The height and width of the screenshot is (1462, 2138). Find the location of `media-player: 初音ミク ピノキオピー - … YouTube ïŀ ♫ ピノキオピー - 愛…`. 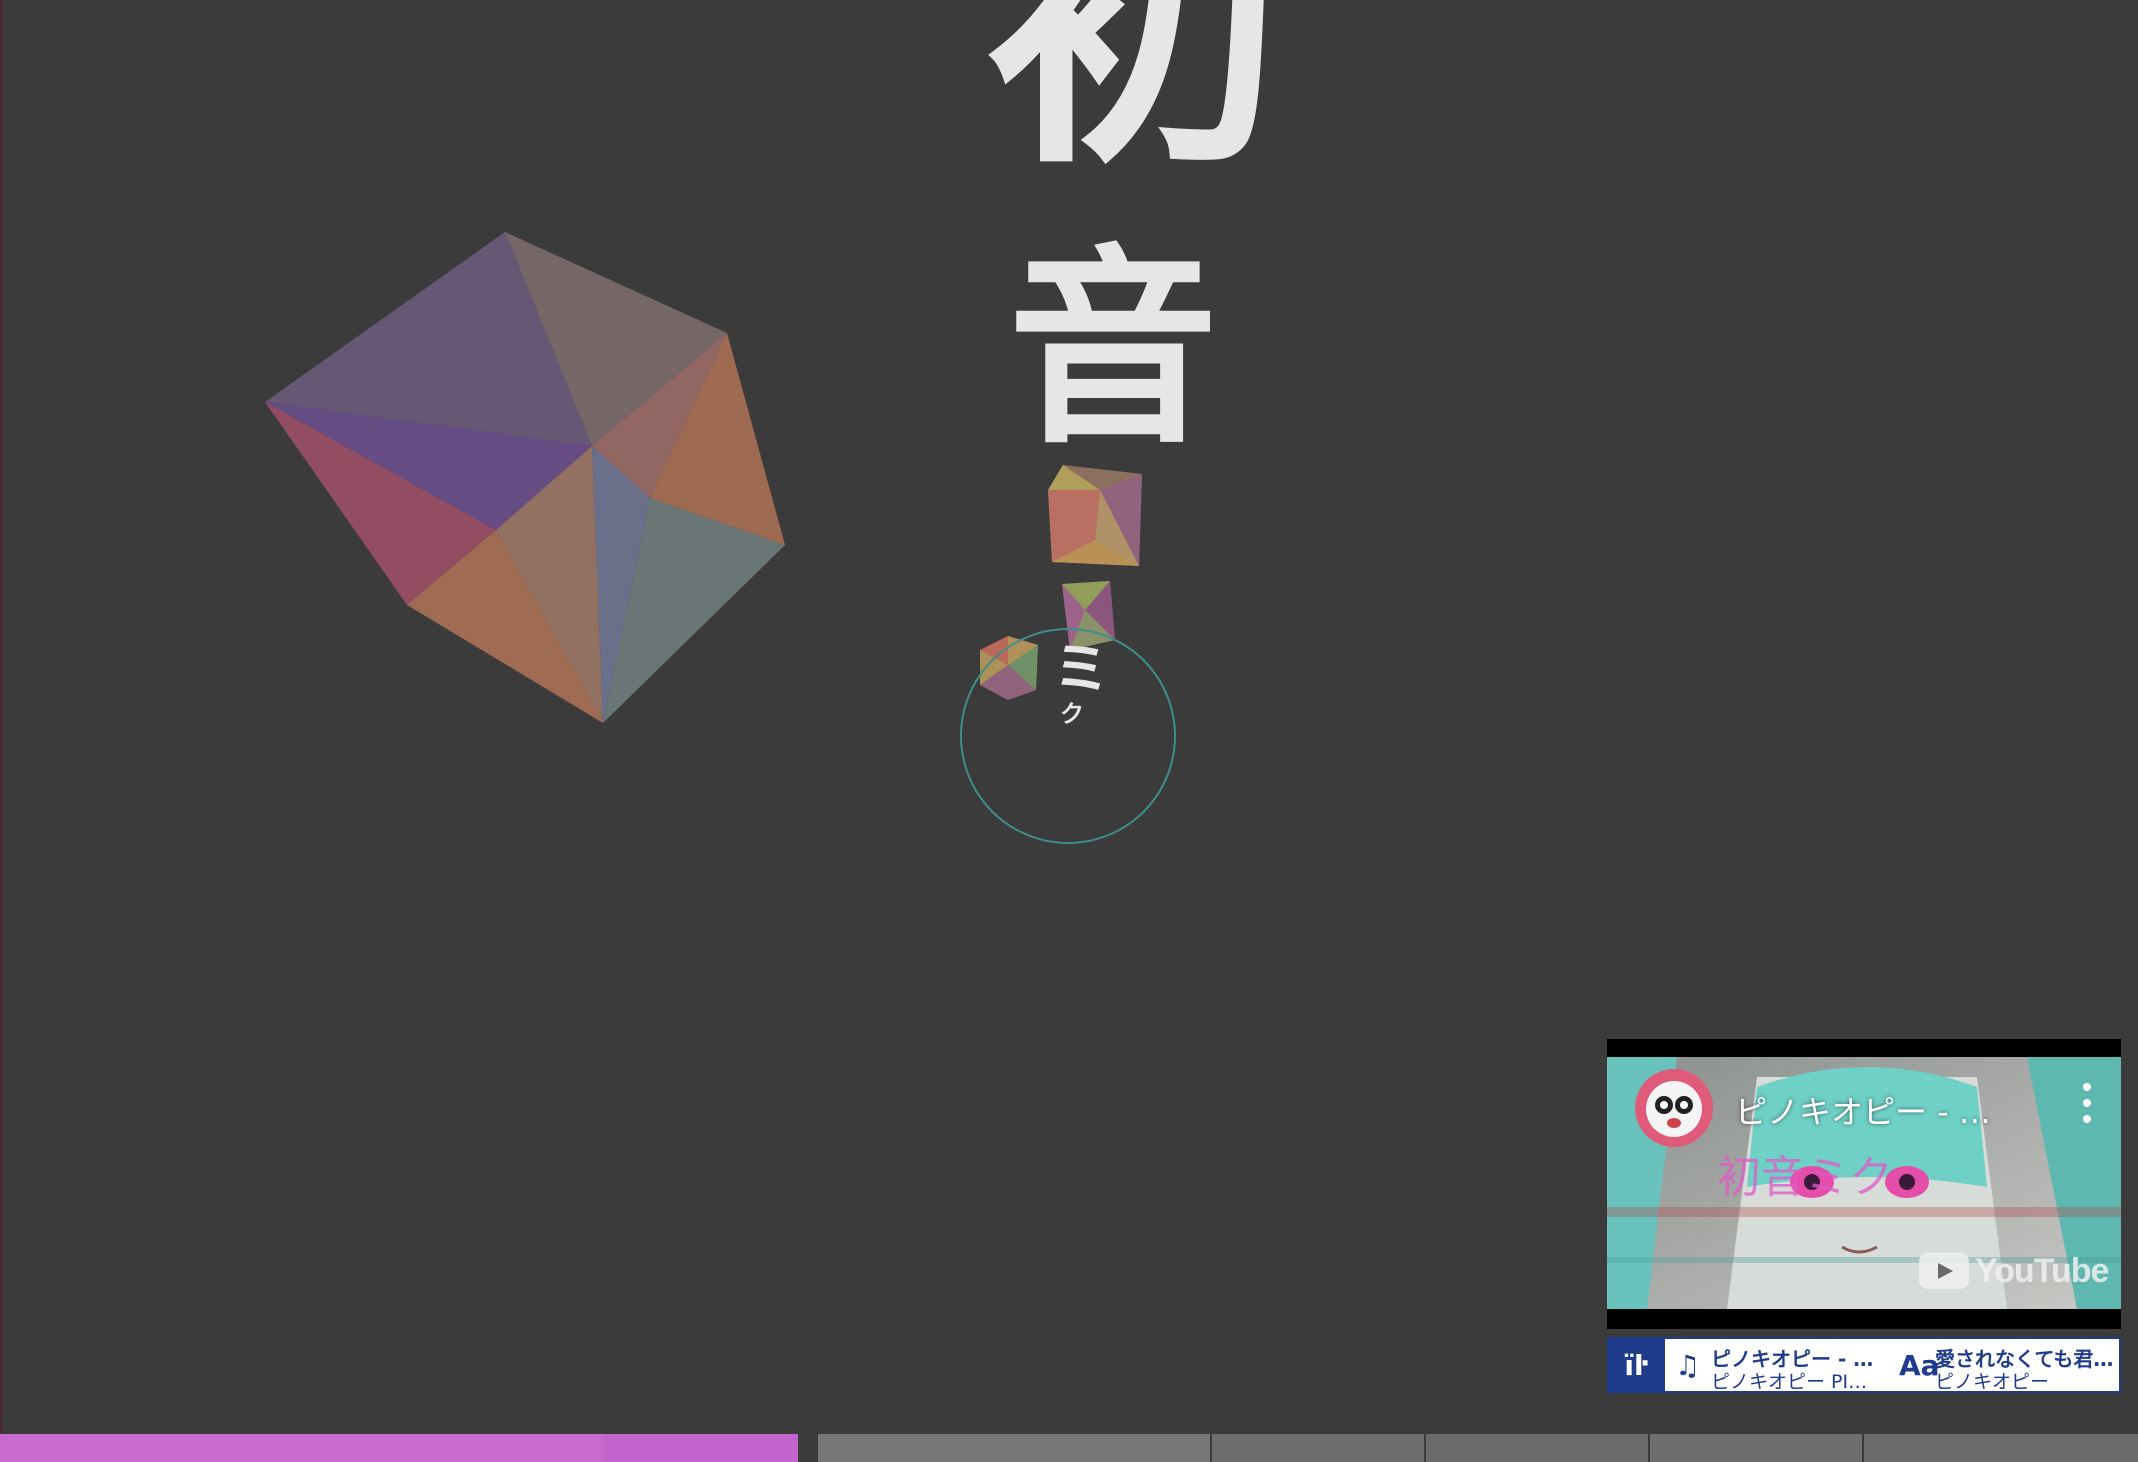

media-player: 初音ミク ピノキオピー - … YouTube ïŀ ♫ ピノキオピー - 愛… is located at coordinates (1864, 1216).